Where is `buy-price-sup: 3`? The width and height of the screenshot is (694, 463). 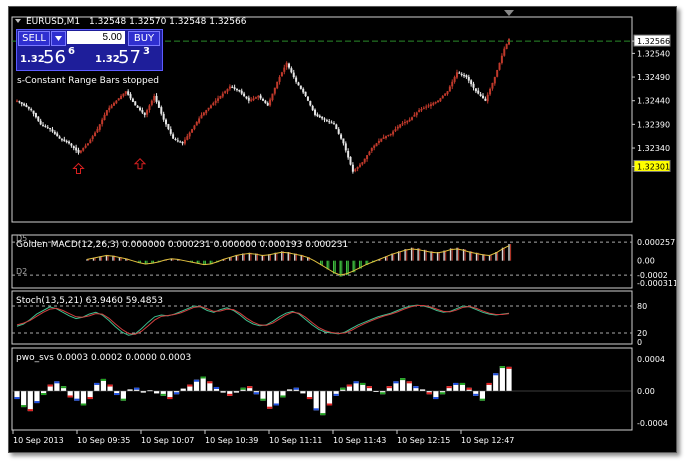
buy-price-sup: 3 is located at coordinates (146, 51).